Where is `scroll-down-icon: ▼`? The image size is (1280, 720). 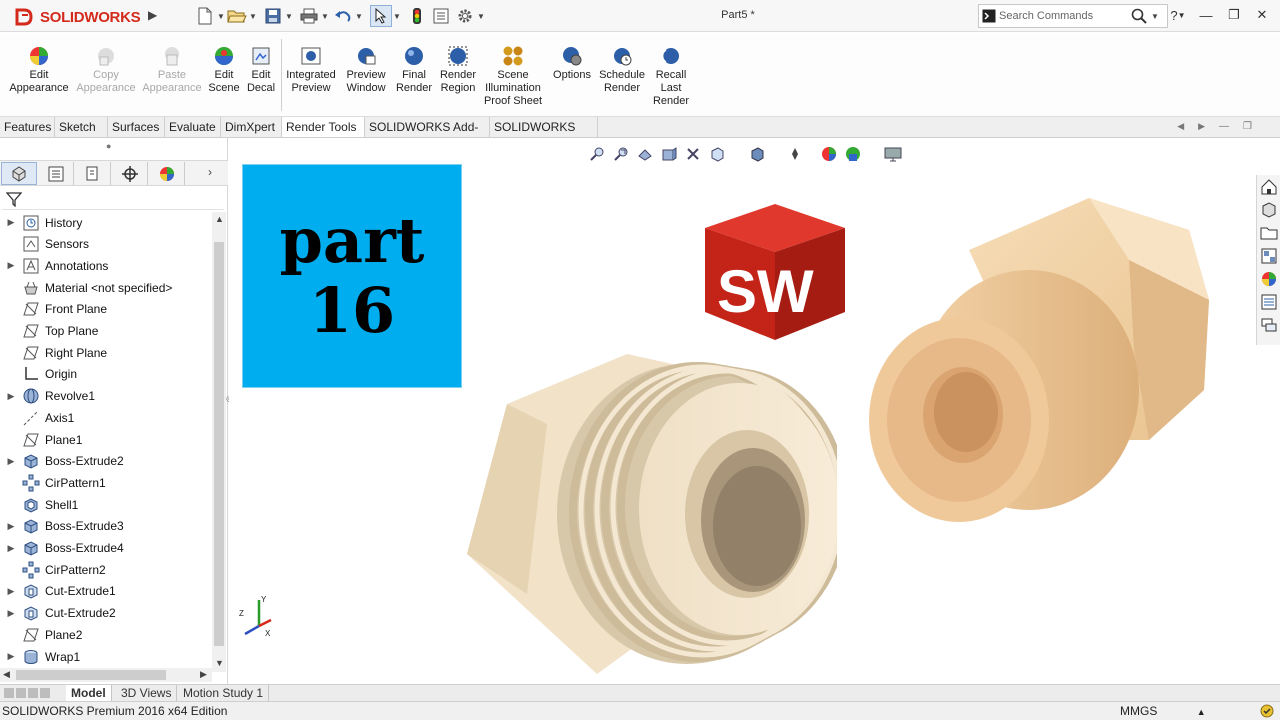 scroll-down-icon: ▼ is located at coordinates (219, 663).